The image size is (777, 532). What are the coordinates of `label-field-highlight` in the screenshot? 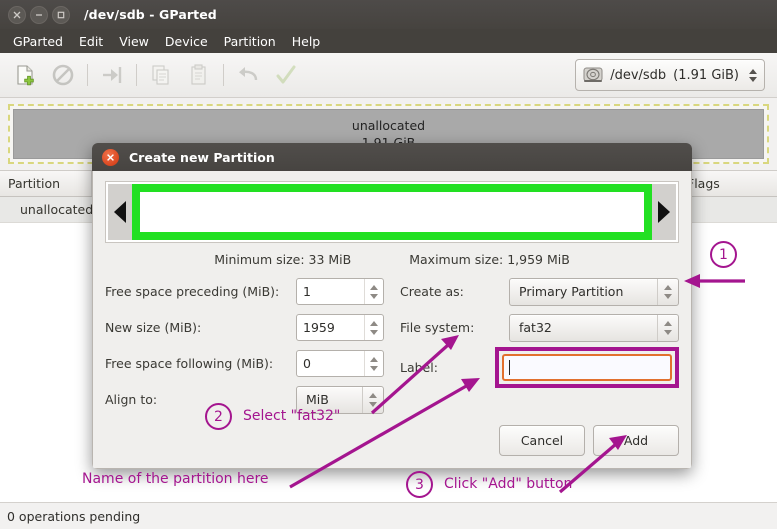 It's located at (587, 367).